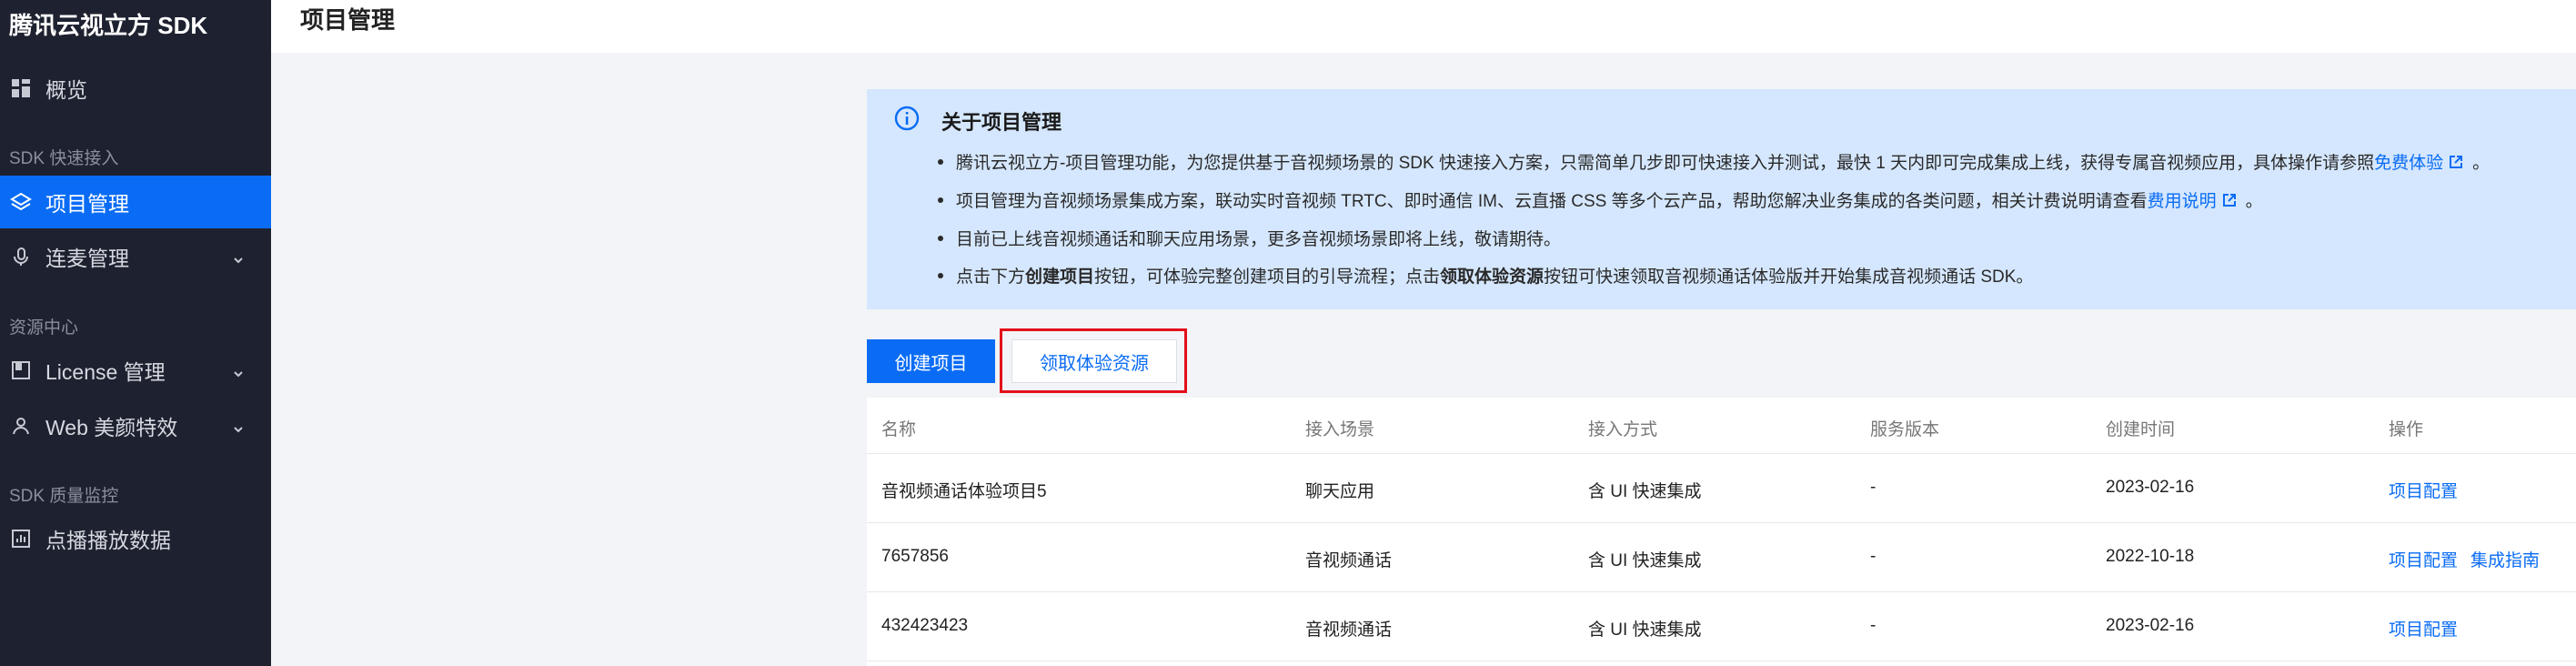 The image size is (2576, 666). I want to click on dashboard-icon, so click(21, 88).